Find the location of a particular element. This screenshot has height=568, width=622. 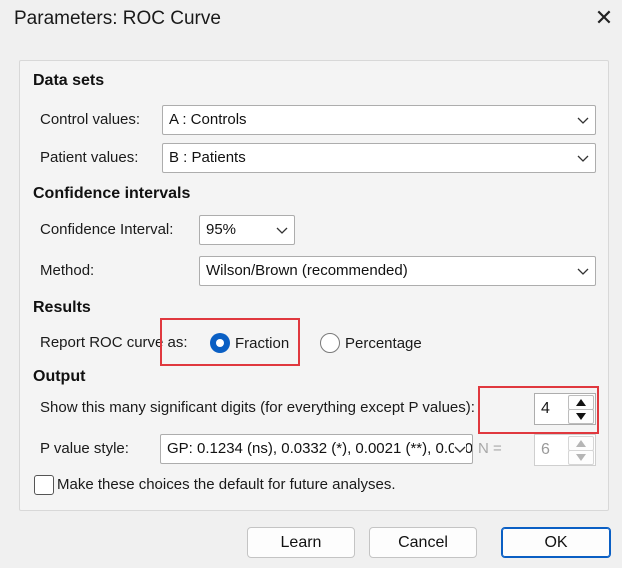

results-heading: Results is located at coordinates (62, 307).